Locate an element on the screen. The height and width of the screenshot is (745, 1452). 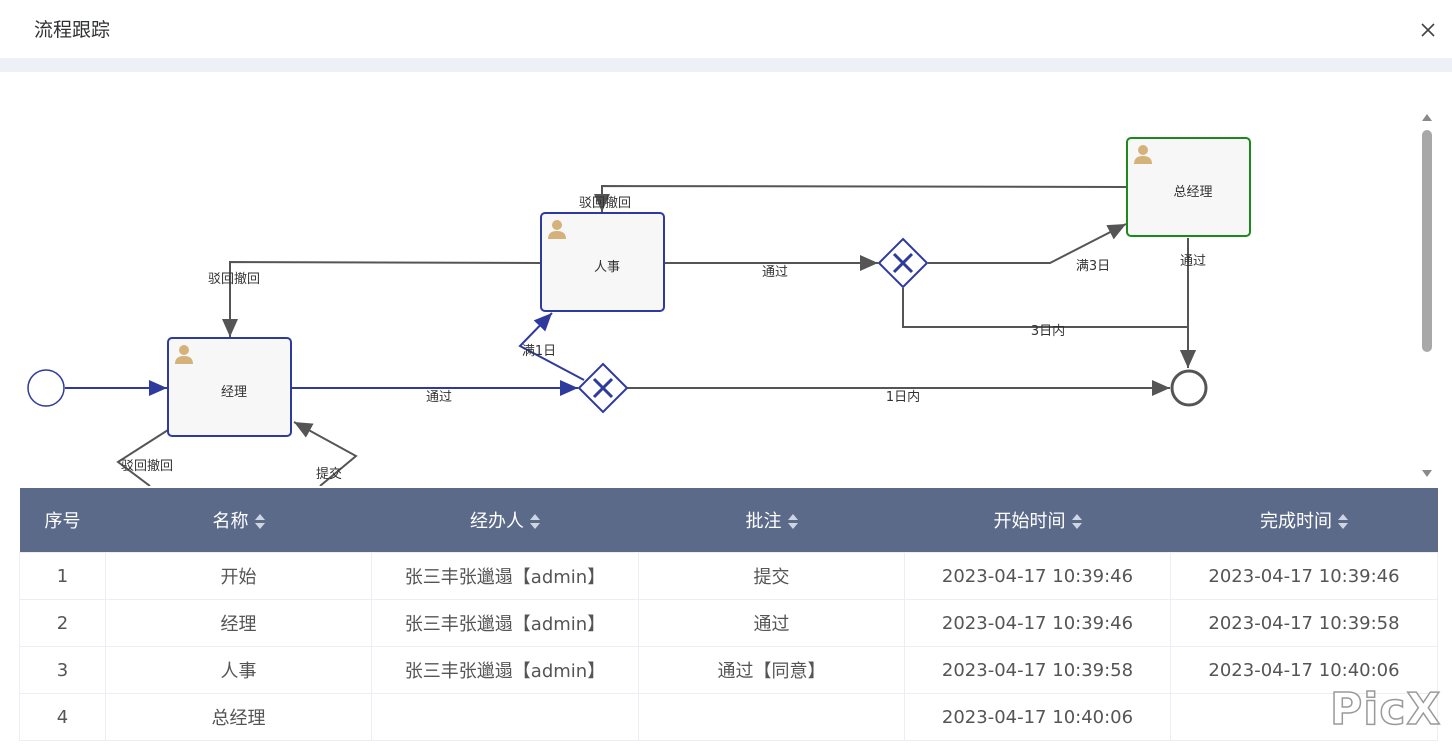
watermark-logo: PicX is located at coordinates (1385, 709).